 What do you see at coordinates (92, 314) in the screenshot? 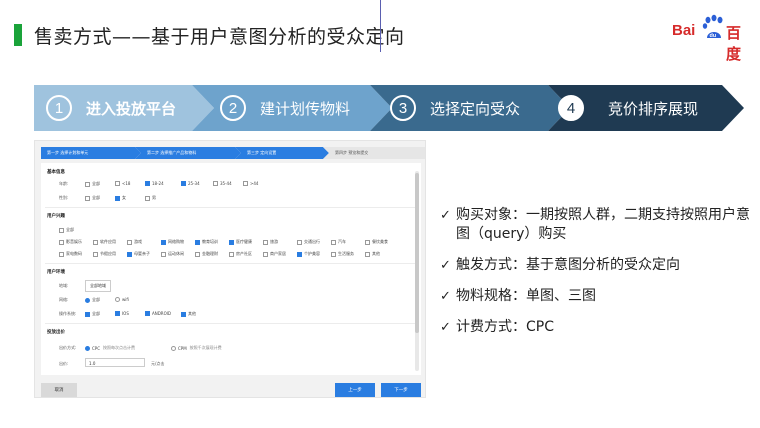
I see `os-option: 全部` at bounding box center [92, 314].